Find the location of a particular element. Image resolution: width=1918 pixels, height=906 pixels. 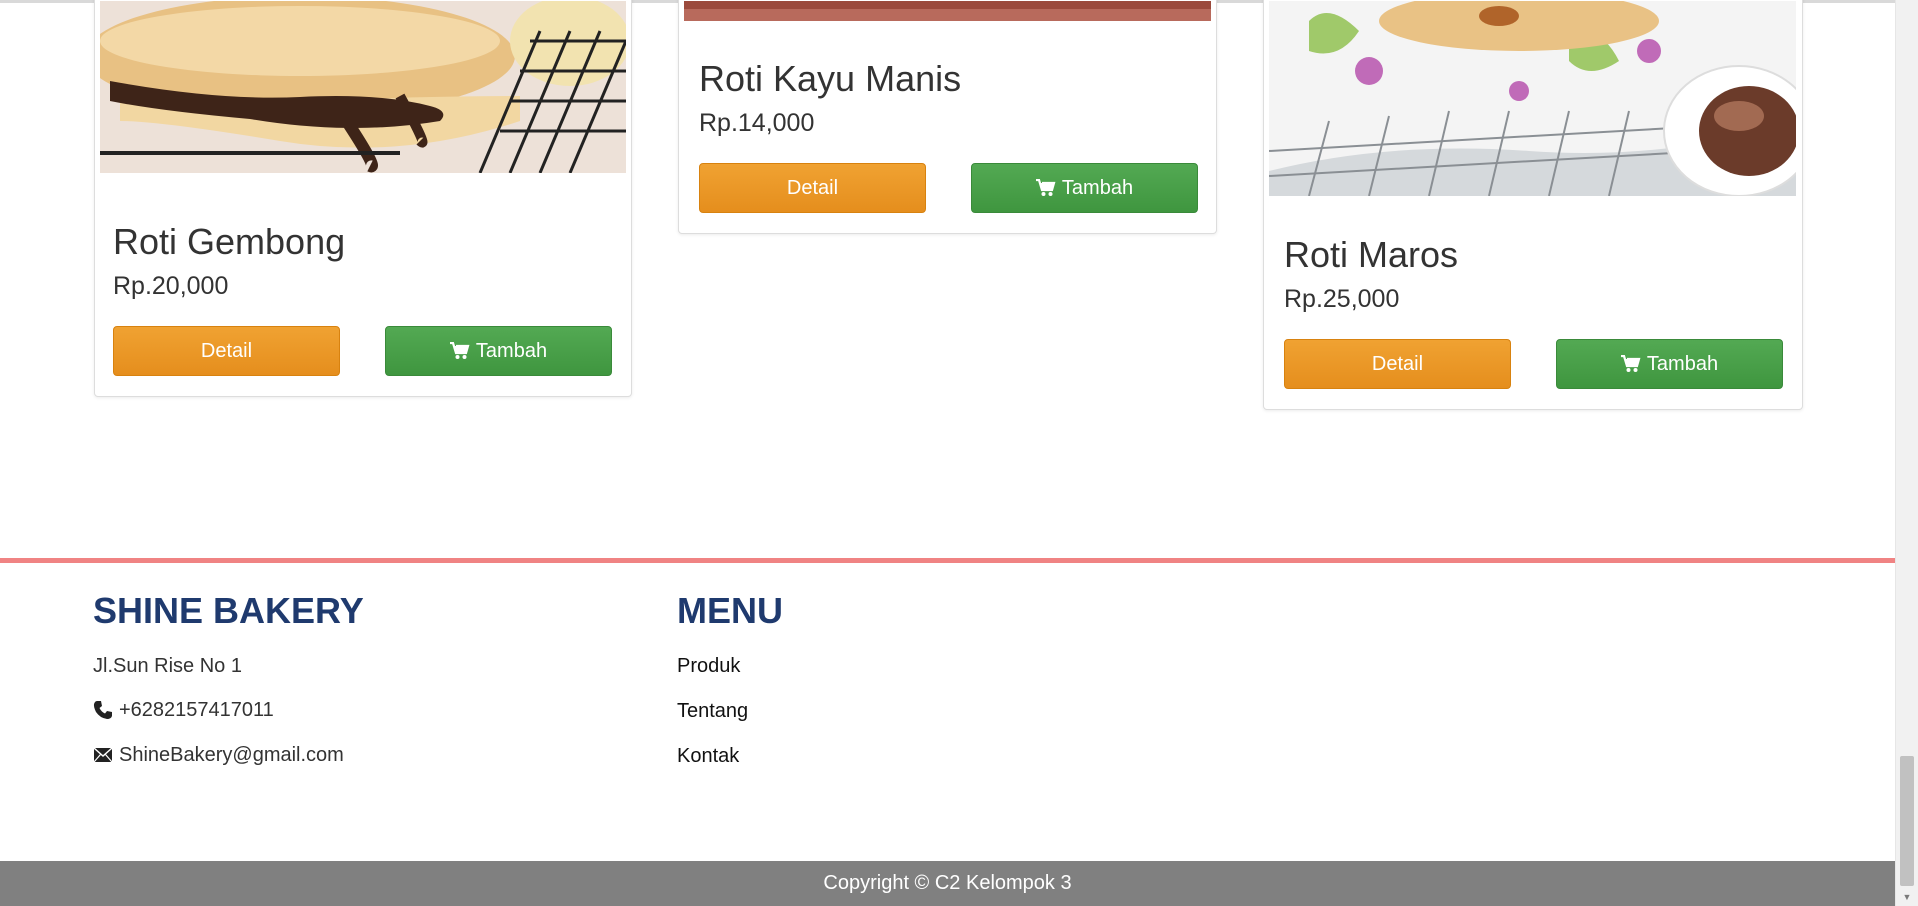

footer-phone: +6282157417011 is located at coordinates (183, 710).